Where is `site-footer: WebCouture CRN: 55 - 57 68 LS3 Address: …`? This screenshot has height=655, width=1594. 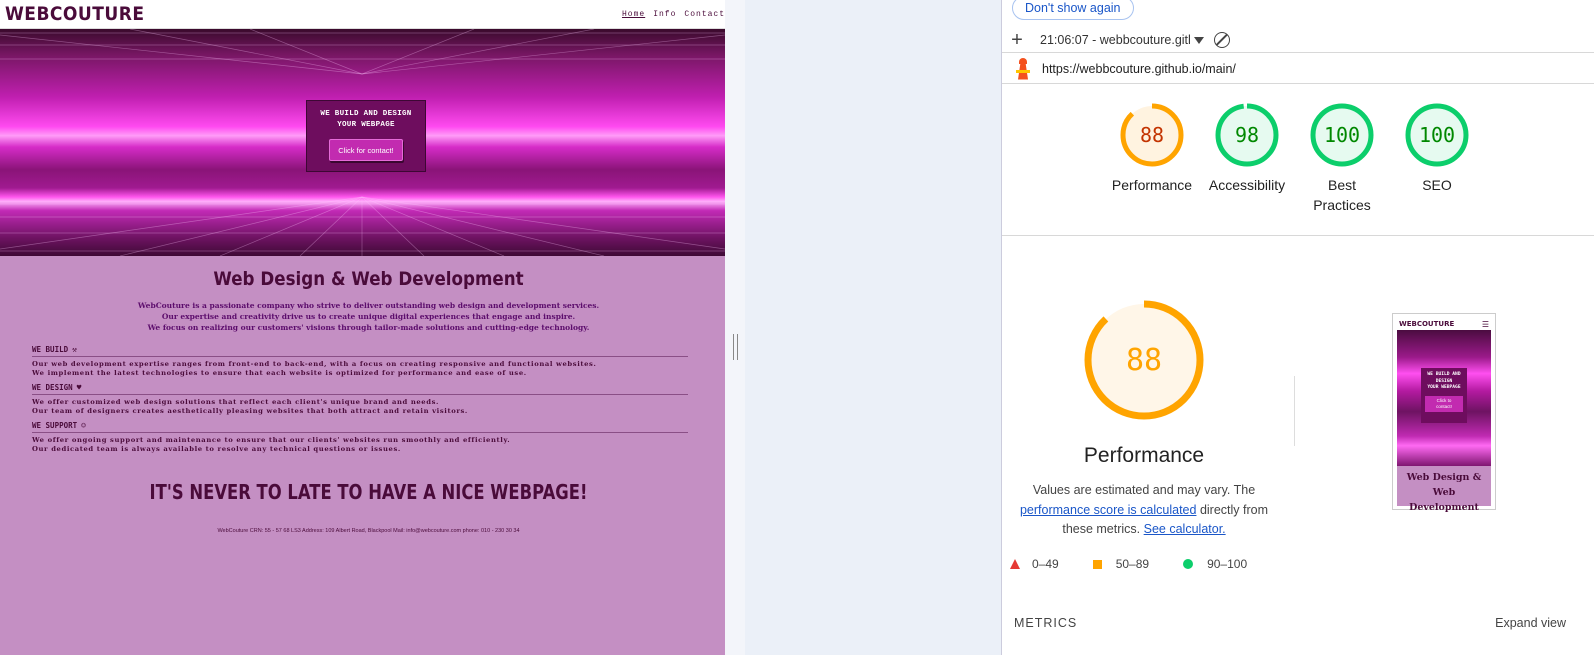
site-footer: WebCouture CRN: 55 - 57 68 LS3 Address: … is located at coordinates (368, 531).